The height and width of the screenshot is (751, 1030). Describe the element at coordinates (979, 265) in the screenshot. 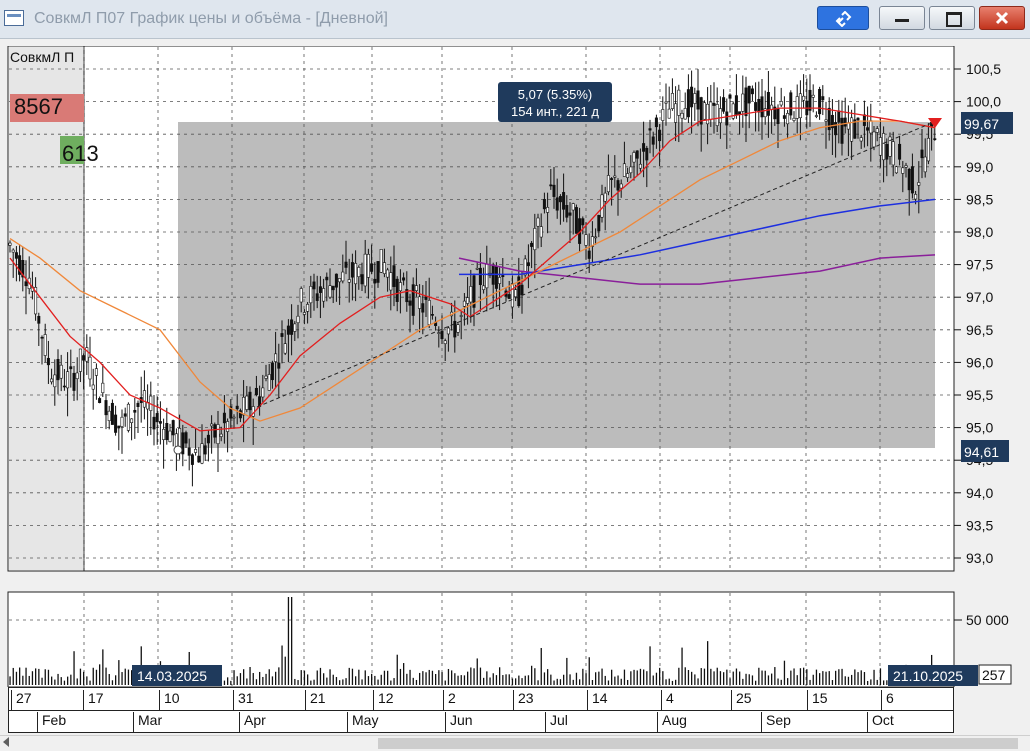

I see `price-tick-label: 97,5` at that location.